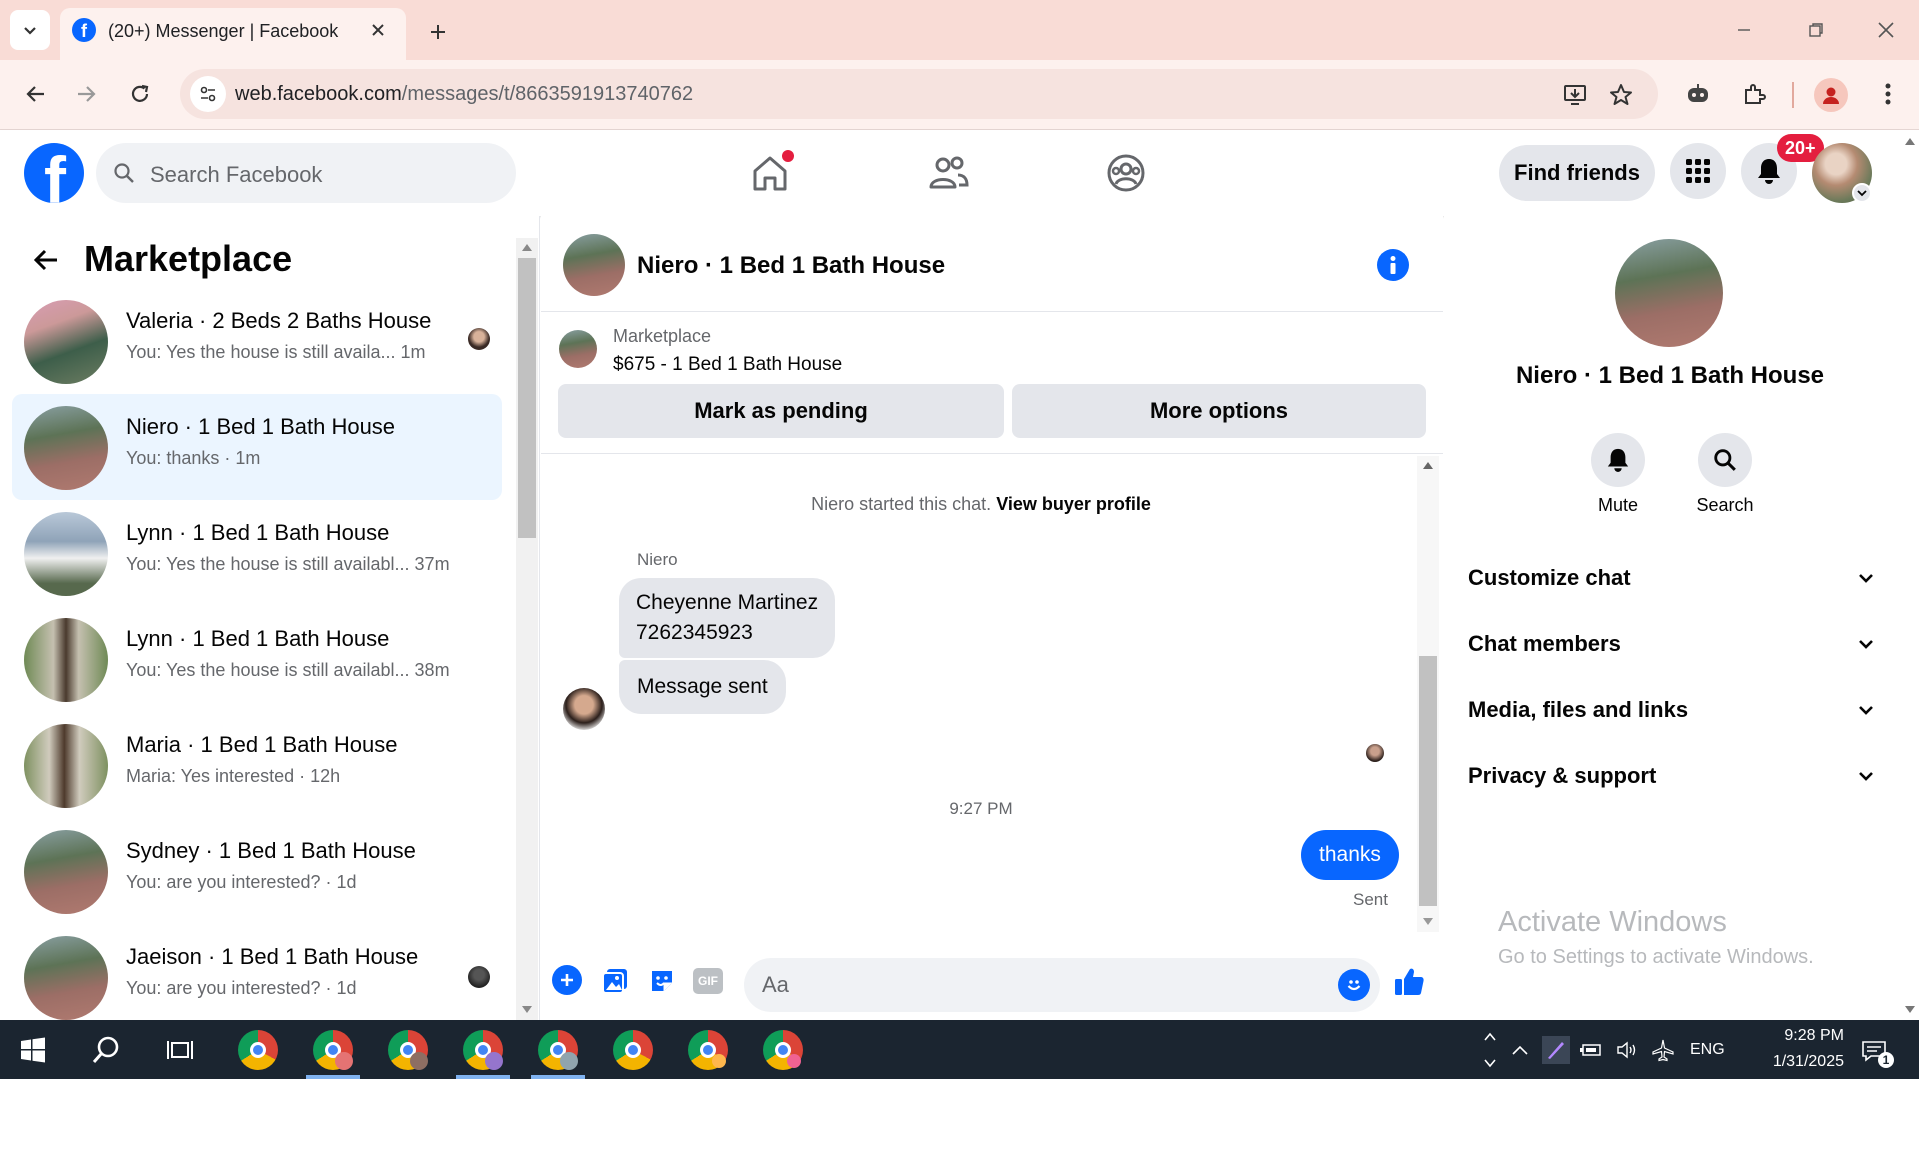 The width and height of the screenshot is (1919, 1154). Describe the element at coordinates (1671, 710) in the screenshot. I see `media-files-links-section: Media, files and links` at that location.